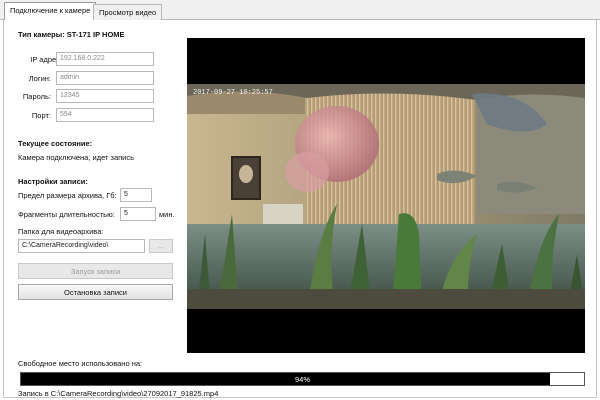  Describe the element at coordinates (67, 195) in the screenshot. I see `archive-limit-label: Предел размера архива, Гб:` at that location.